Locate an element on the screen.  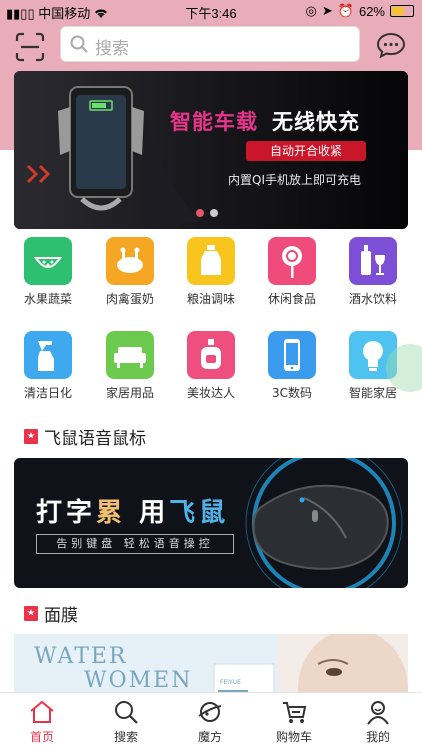
tab-profile: 我的 is located at coordinates (378, 721).